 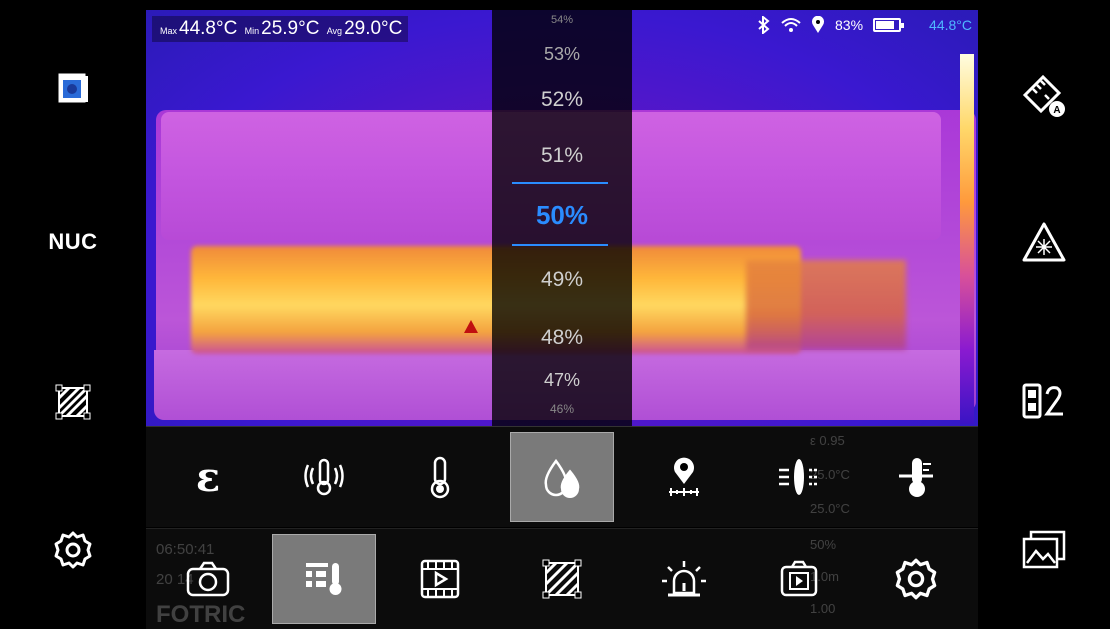 What do you see at coordinates (562, 20) in the screenshot?
I see `picker-option: 54%` at bounding box center [562, 20].